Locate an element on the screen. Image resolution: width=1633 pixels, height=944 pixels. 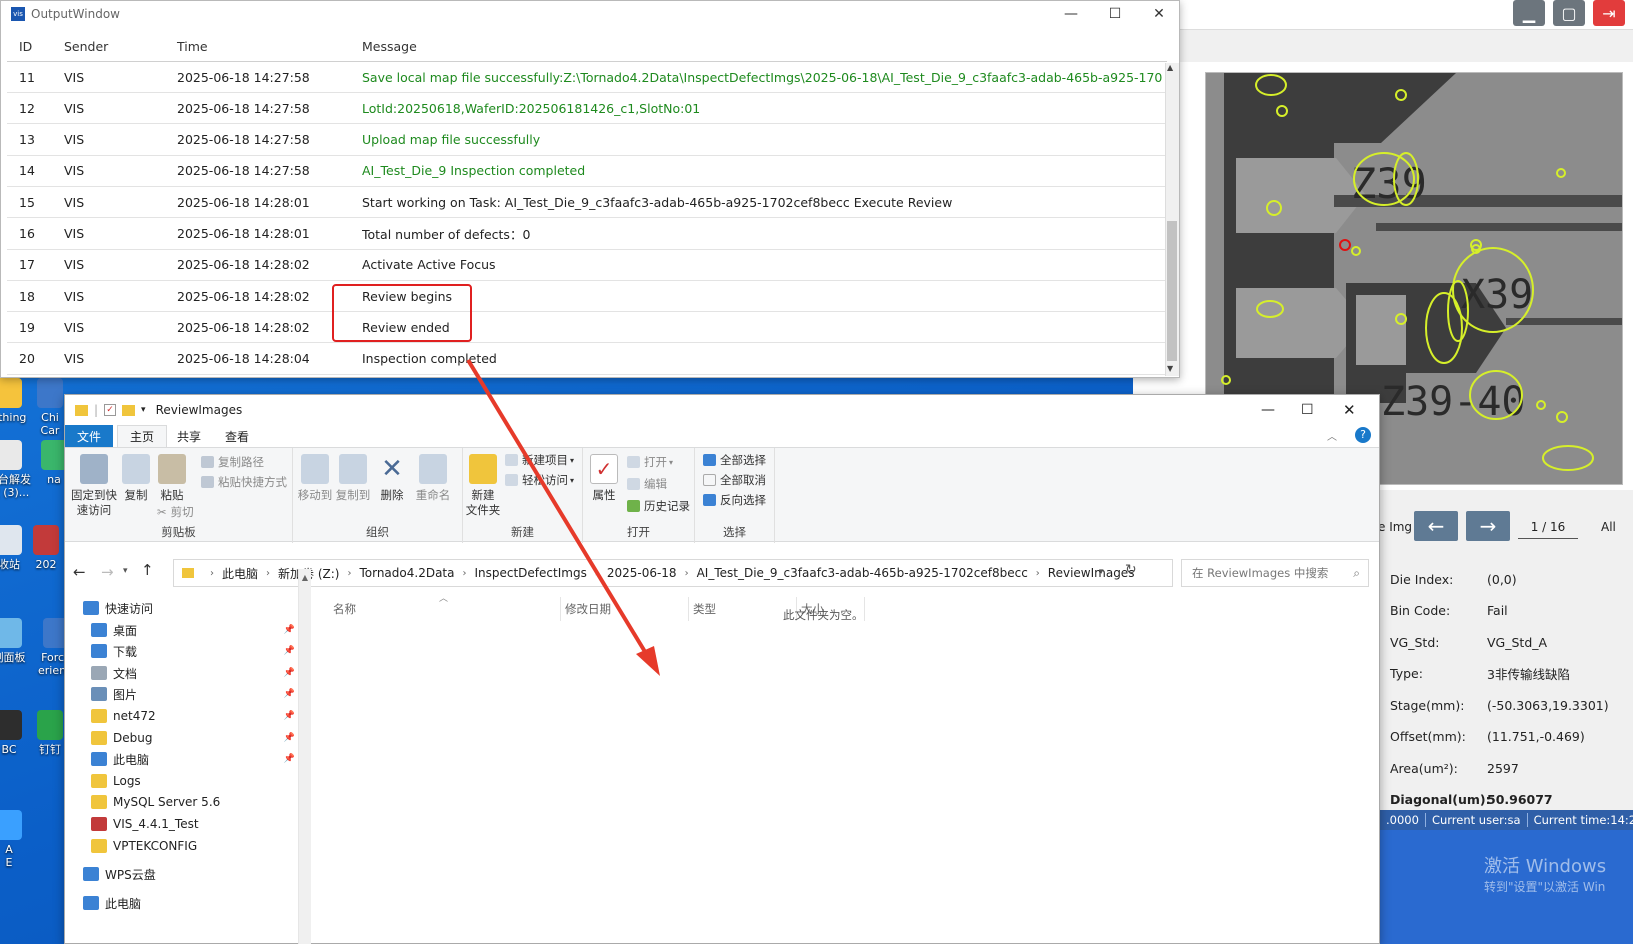
arrow-head is located at coordinates (648, 661).